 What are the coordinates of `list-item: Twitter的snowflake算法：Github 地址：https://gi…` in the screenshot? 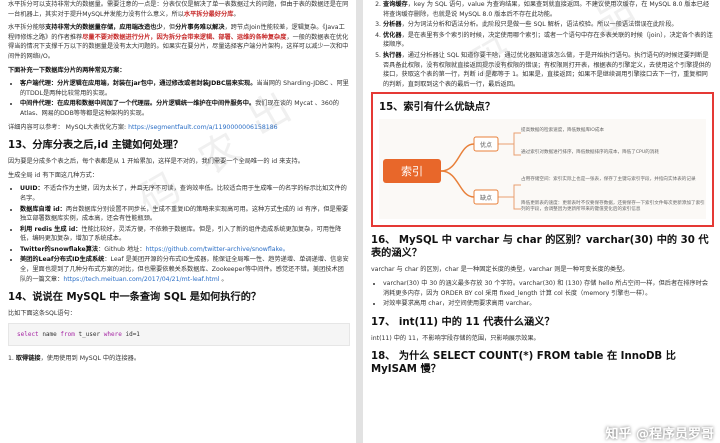 It's located at (185, 250).